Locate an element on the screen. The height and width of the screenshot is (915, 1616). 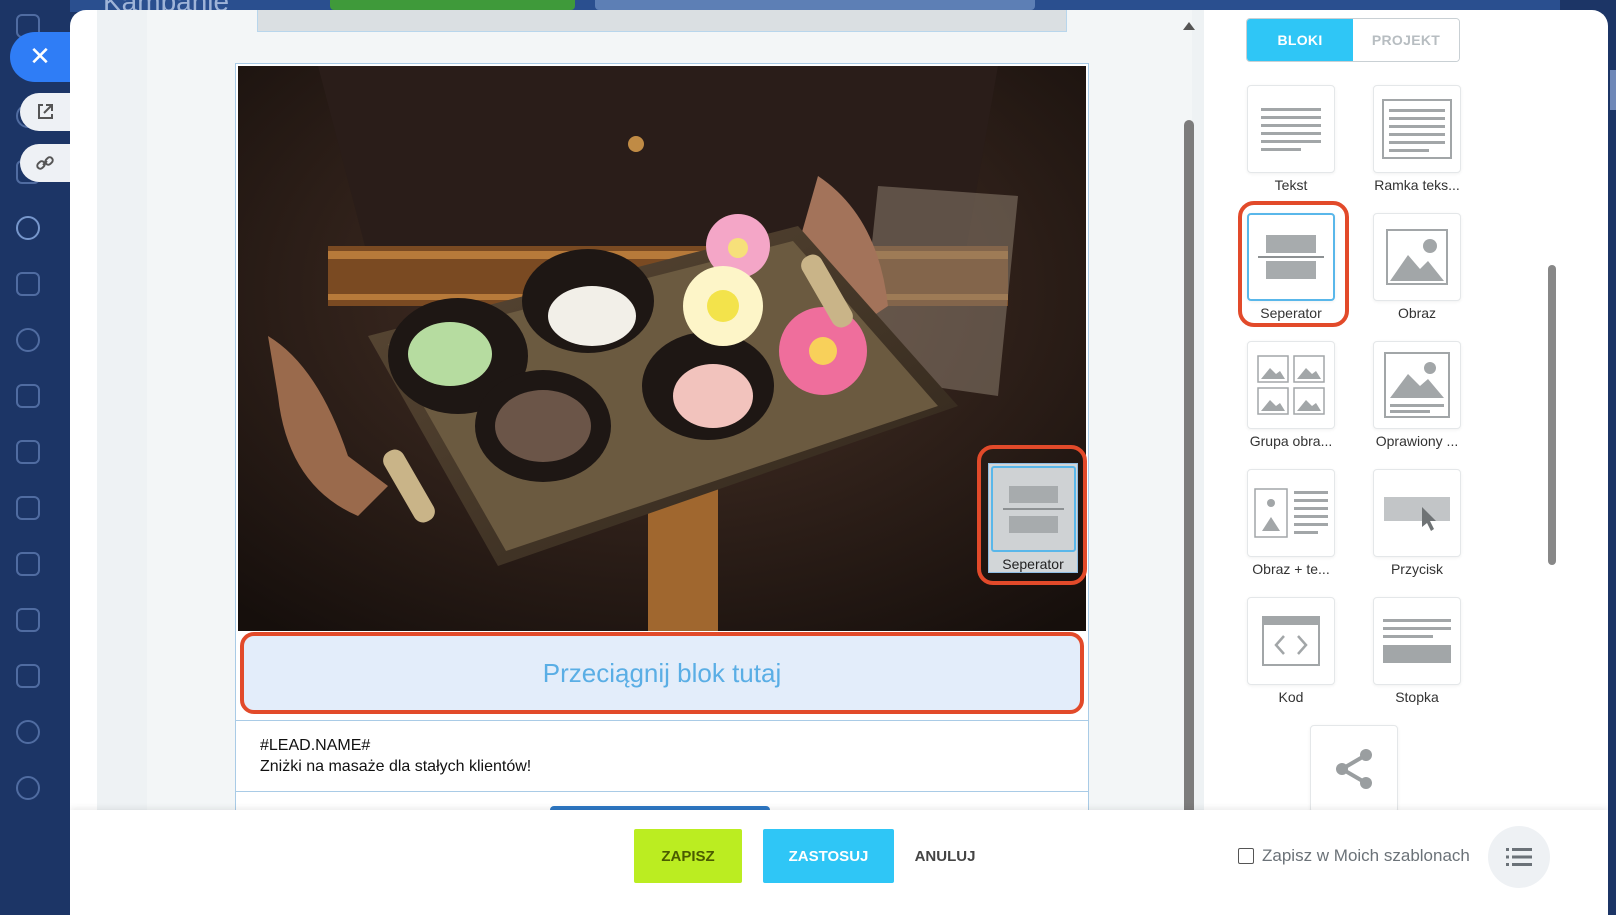
text-block-icon is located at coordinates (1291, 129).